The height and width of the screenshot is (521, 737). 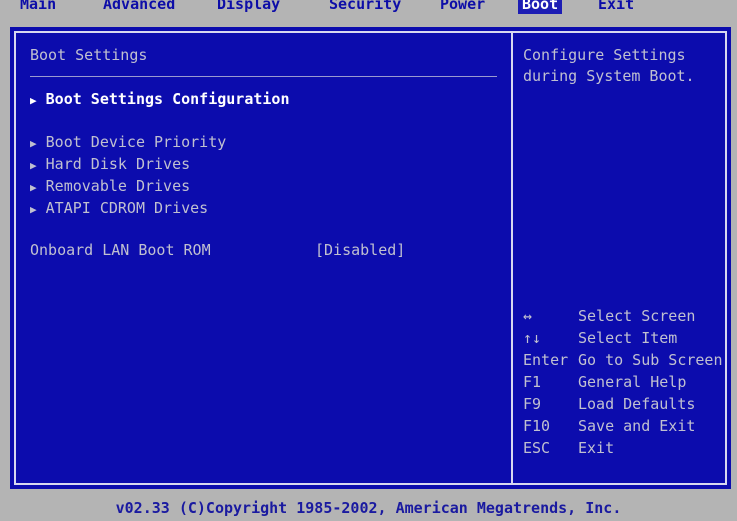 I want to click on menu-item-boot-device-priority: ▶ Boot Device Priority, so click(x=128, y=143).